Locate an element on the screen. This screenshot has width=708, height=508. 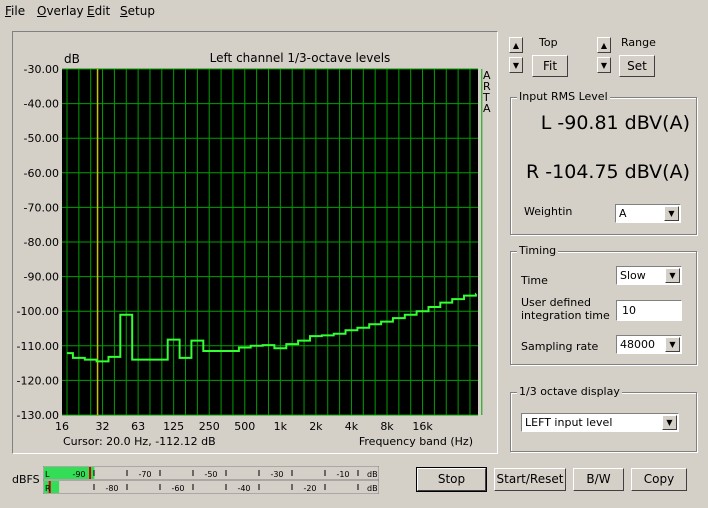
menu-edit: Edit is located at coordinates (98, 11).